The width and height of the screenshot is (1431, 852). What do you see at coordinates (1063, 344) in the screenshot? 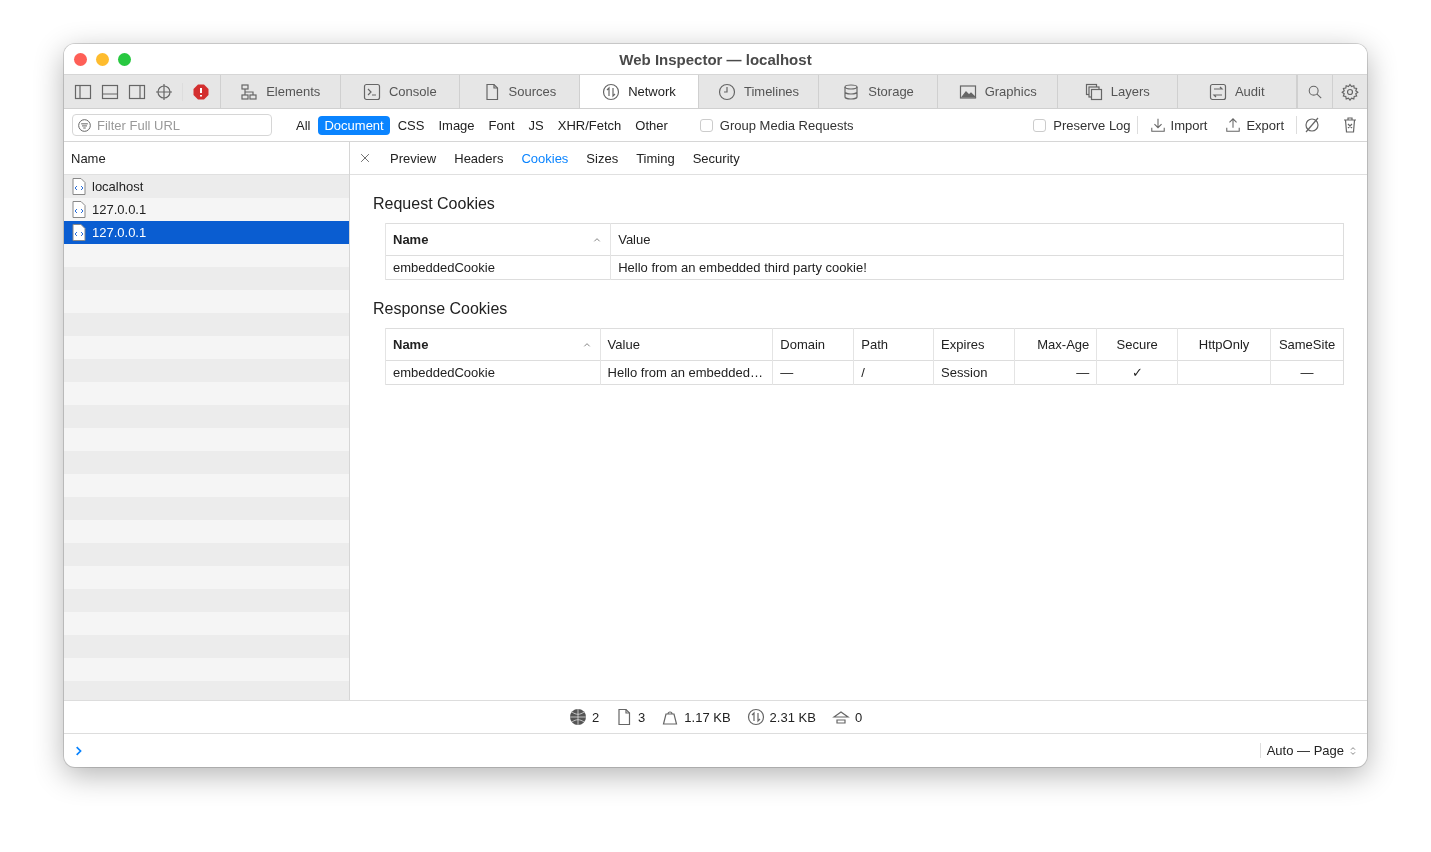
I see `column-header: Max-Age` at bounding box center [1063, 344].